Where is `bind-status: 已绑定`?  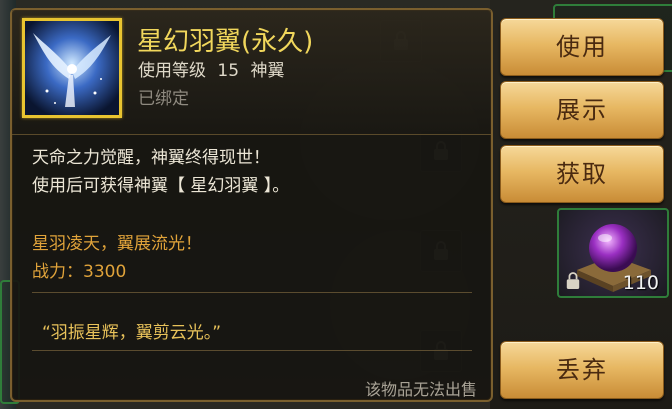 bind-status: 已绑定 is located at coordinates (163, 99).